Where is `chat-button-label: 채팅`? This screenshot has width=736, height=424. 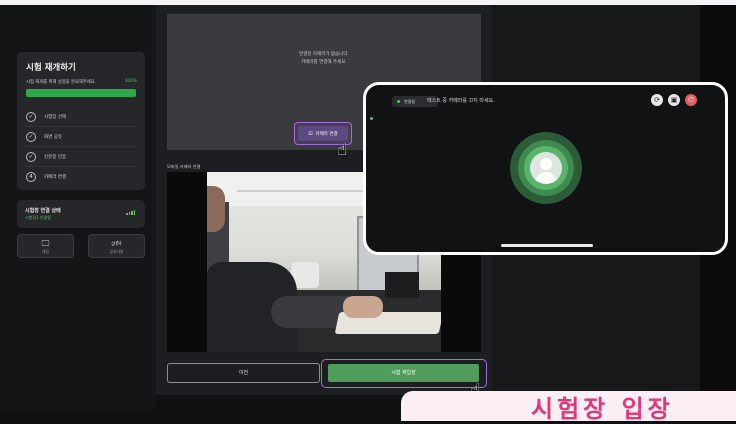 chat-button-label: 채팅 is located at coordinates (45, 251).